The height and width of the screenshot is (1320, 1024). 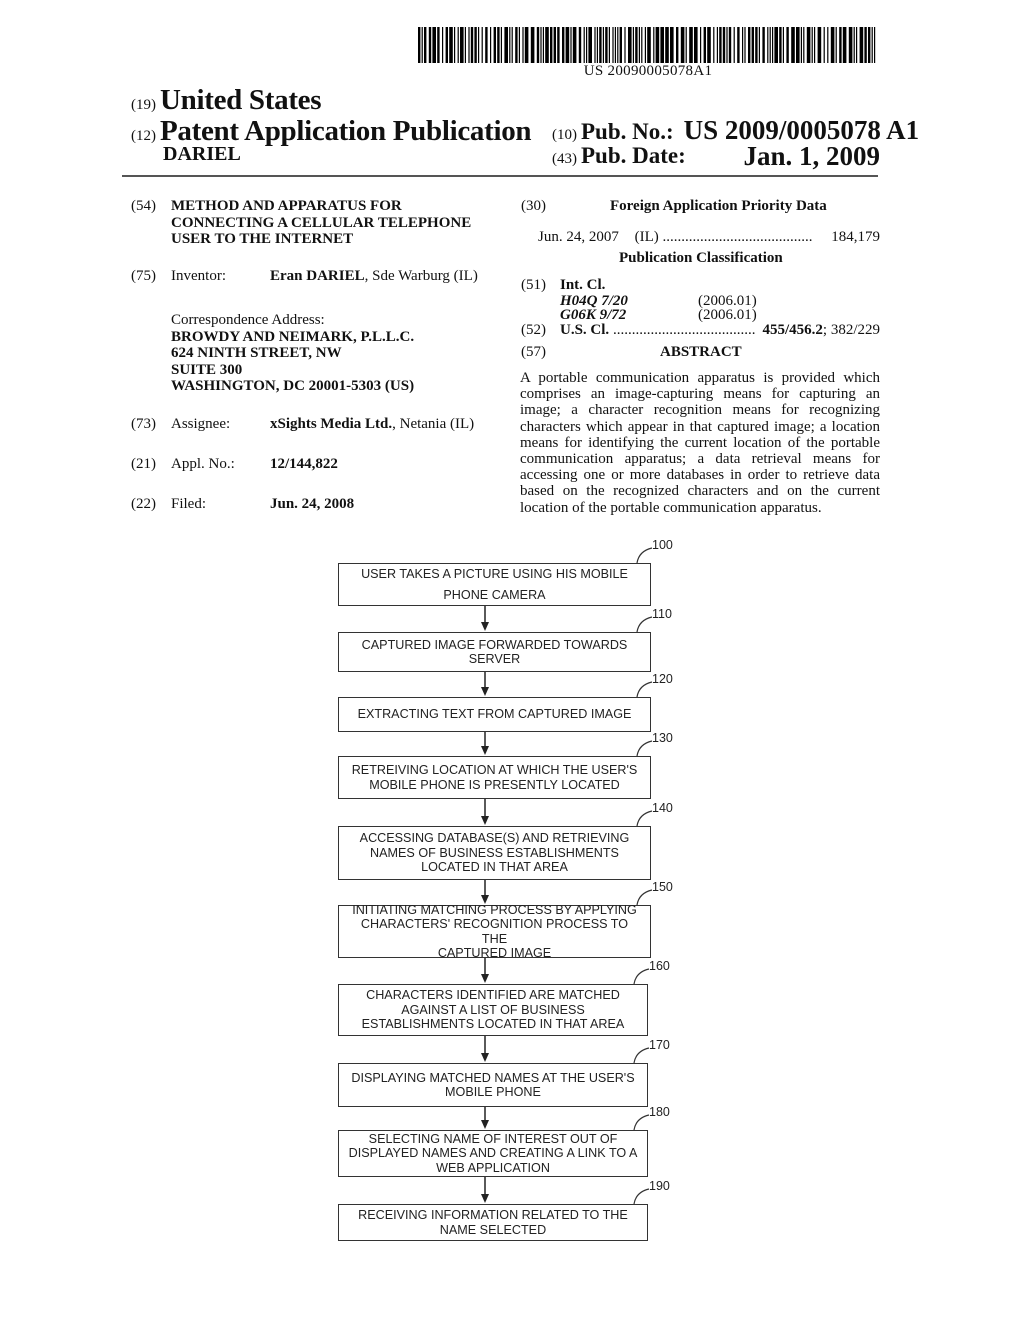 I want to click on step-reference-number: 120, so click(x=662, y=679).